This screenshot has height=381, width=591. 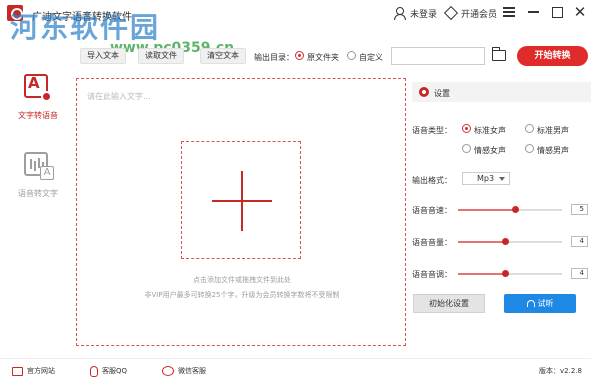 What do you see at coordinates (39, 166) in the screenshot?
I see `speech-to-text-icon: A` at bounding box center [39, 166].